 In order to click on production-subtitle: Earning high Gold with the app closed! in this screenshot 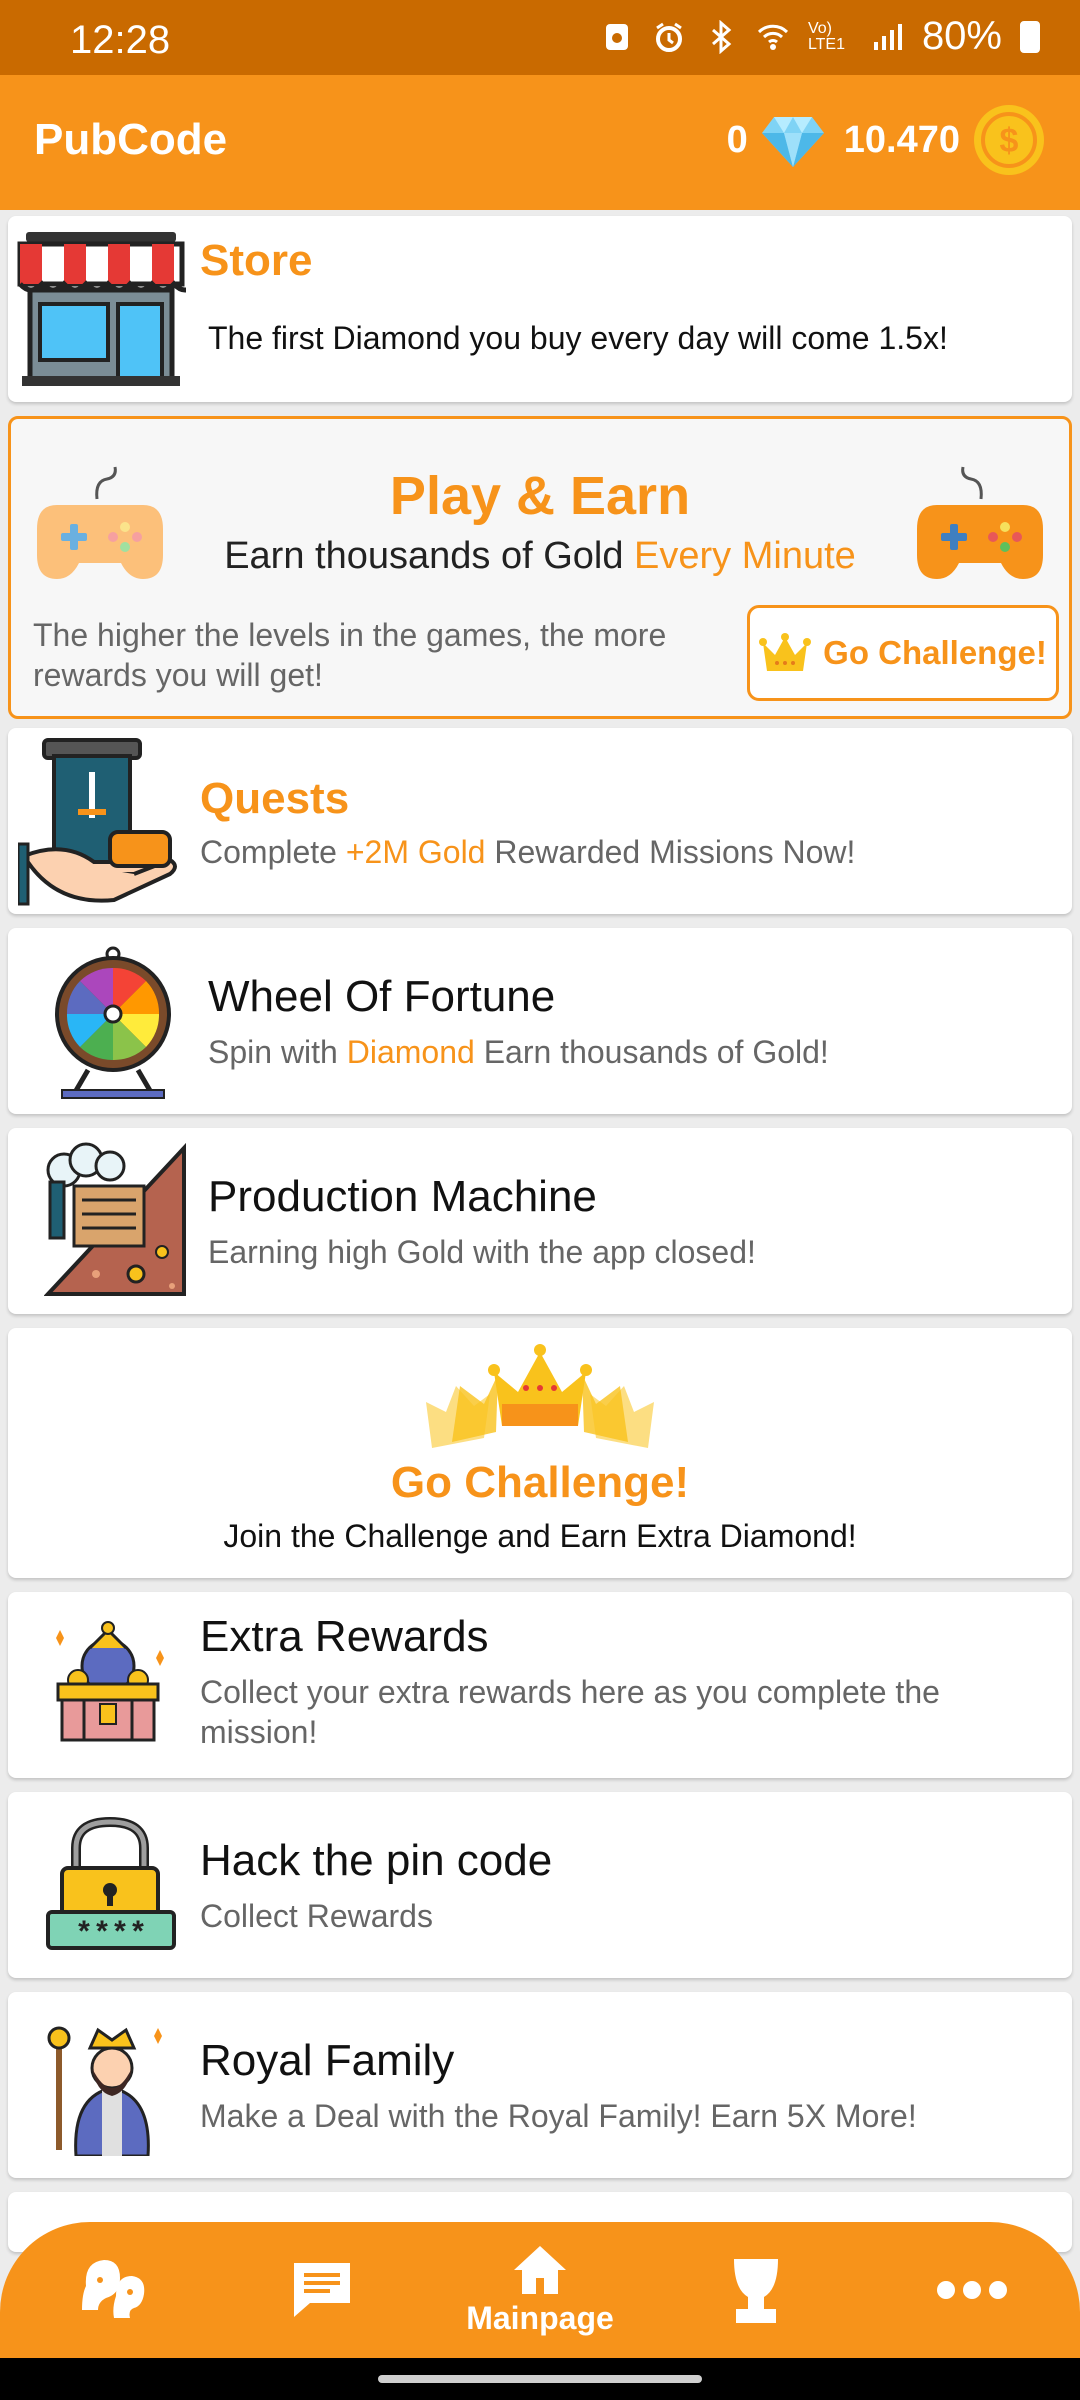, I will do `click(482, 1252)`.